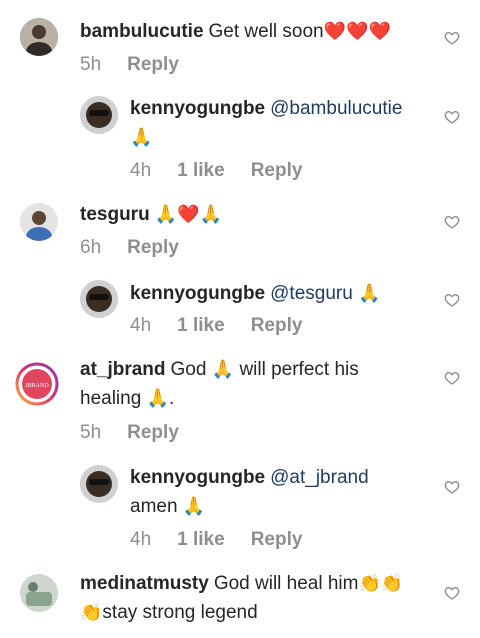 The image size is (480, 638). Describe the element at coordinates (275, 123) in the screenshot. I see `comment-text: kennyogungbe @bambulucutie 🙏` at that location.